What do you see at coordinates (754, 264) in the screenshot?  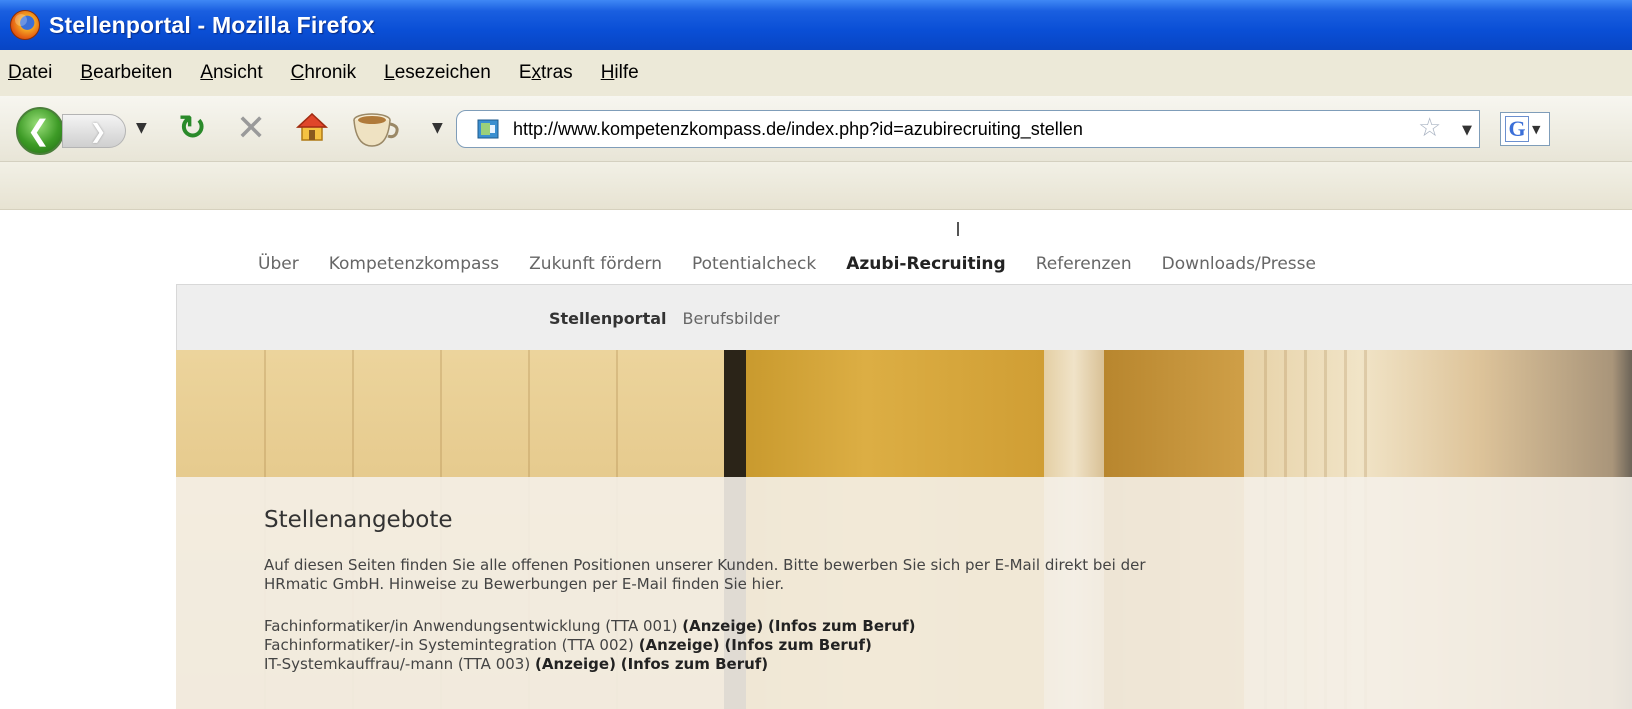 I see `nav-item-potentialcheck: Potentialcheck` at bounding box center [754, 264].